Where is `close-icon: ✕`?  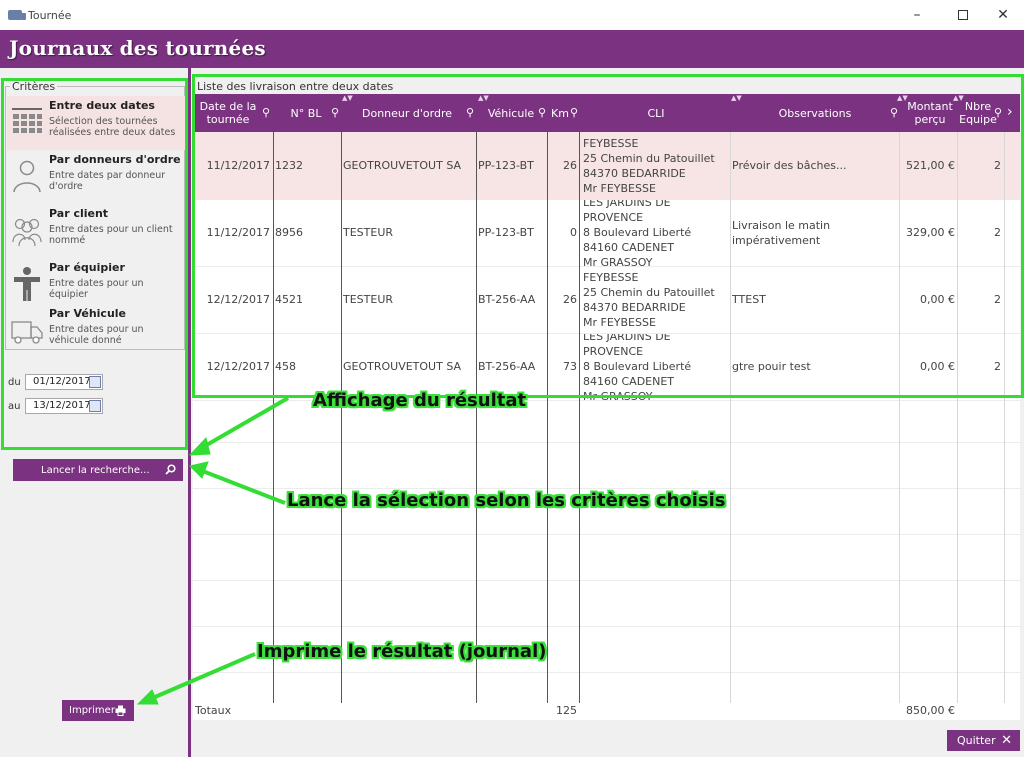
close-icon: ✕ is located at coordinates (1006, 740).